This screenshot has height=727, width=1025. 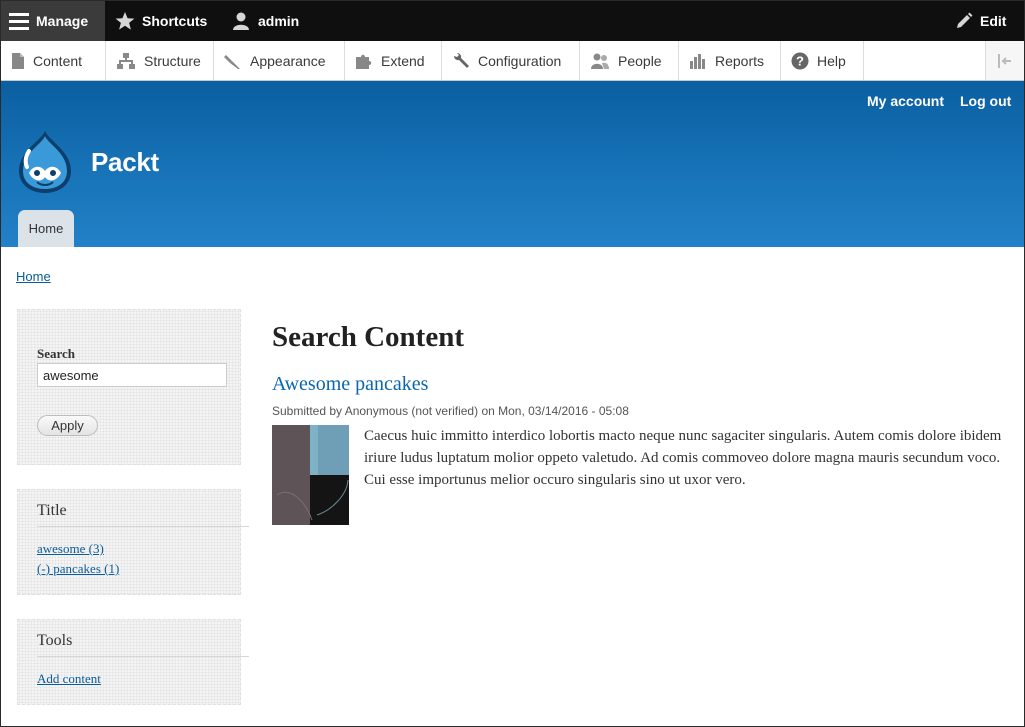 What do you see at coordinates (403, 60) in the screenshot?
I see `tray-item-label: Extend` at bounding box center [403, 60].